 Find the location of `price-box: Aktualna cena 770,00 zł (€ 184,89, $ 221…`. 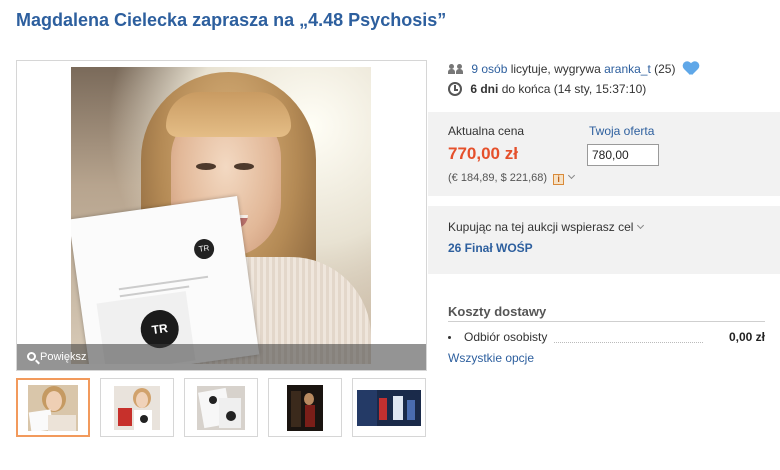

price-box: Aktualna cena 770,00 zł (€ 184,89, $ 221… is located at coordinates (604, 154).